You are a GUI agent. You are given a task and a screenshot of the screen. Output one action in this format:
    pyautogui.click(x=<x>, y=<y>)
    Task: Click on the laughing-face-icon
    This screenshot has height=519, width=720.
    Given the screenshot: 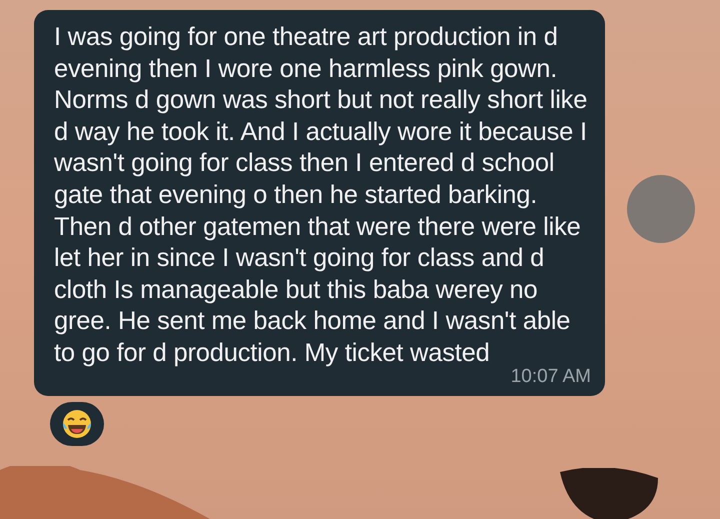 What is the action you would take?
    pyautogui.click(x=77, y=424)
    